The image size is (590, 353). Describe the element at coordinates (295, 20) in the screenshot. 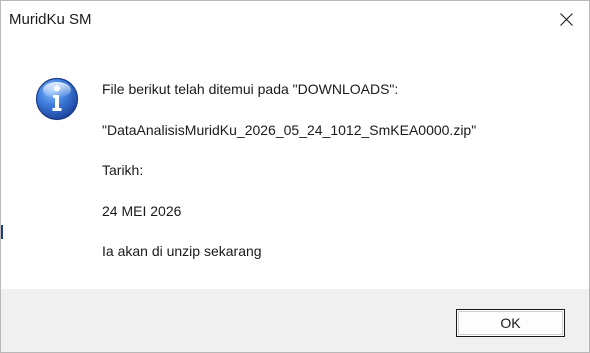

I see `title-bar: MuridKu SM` at that location.